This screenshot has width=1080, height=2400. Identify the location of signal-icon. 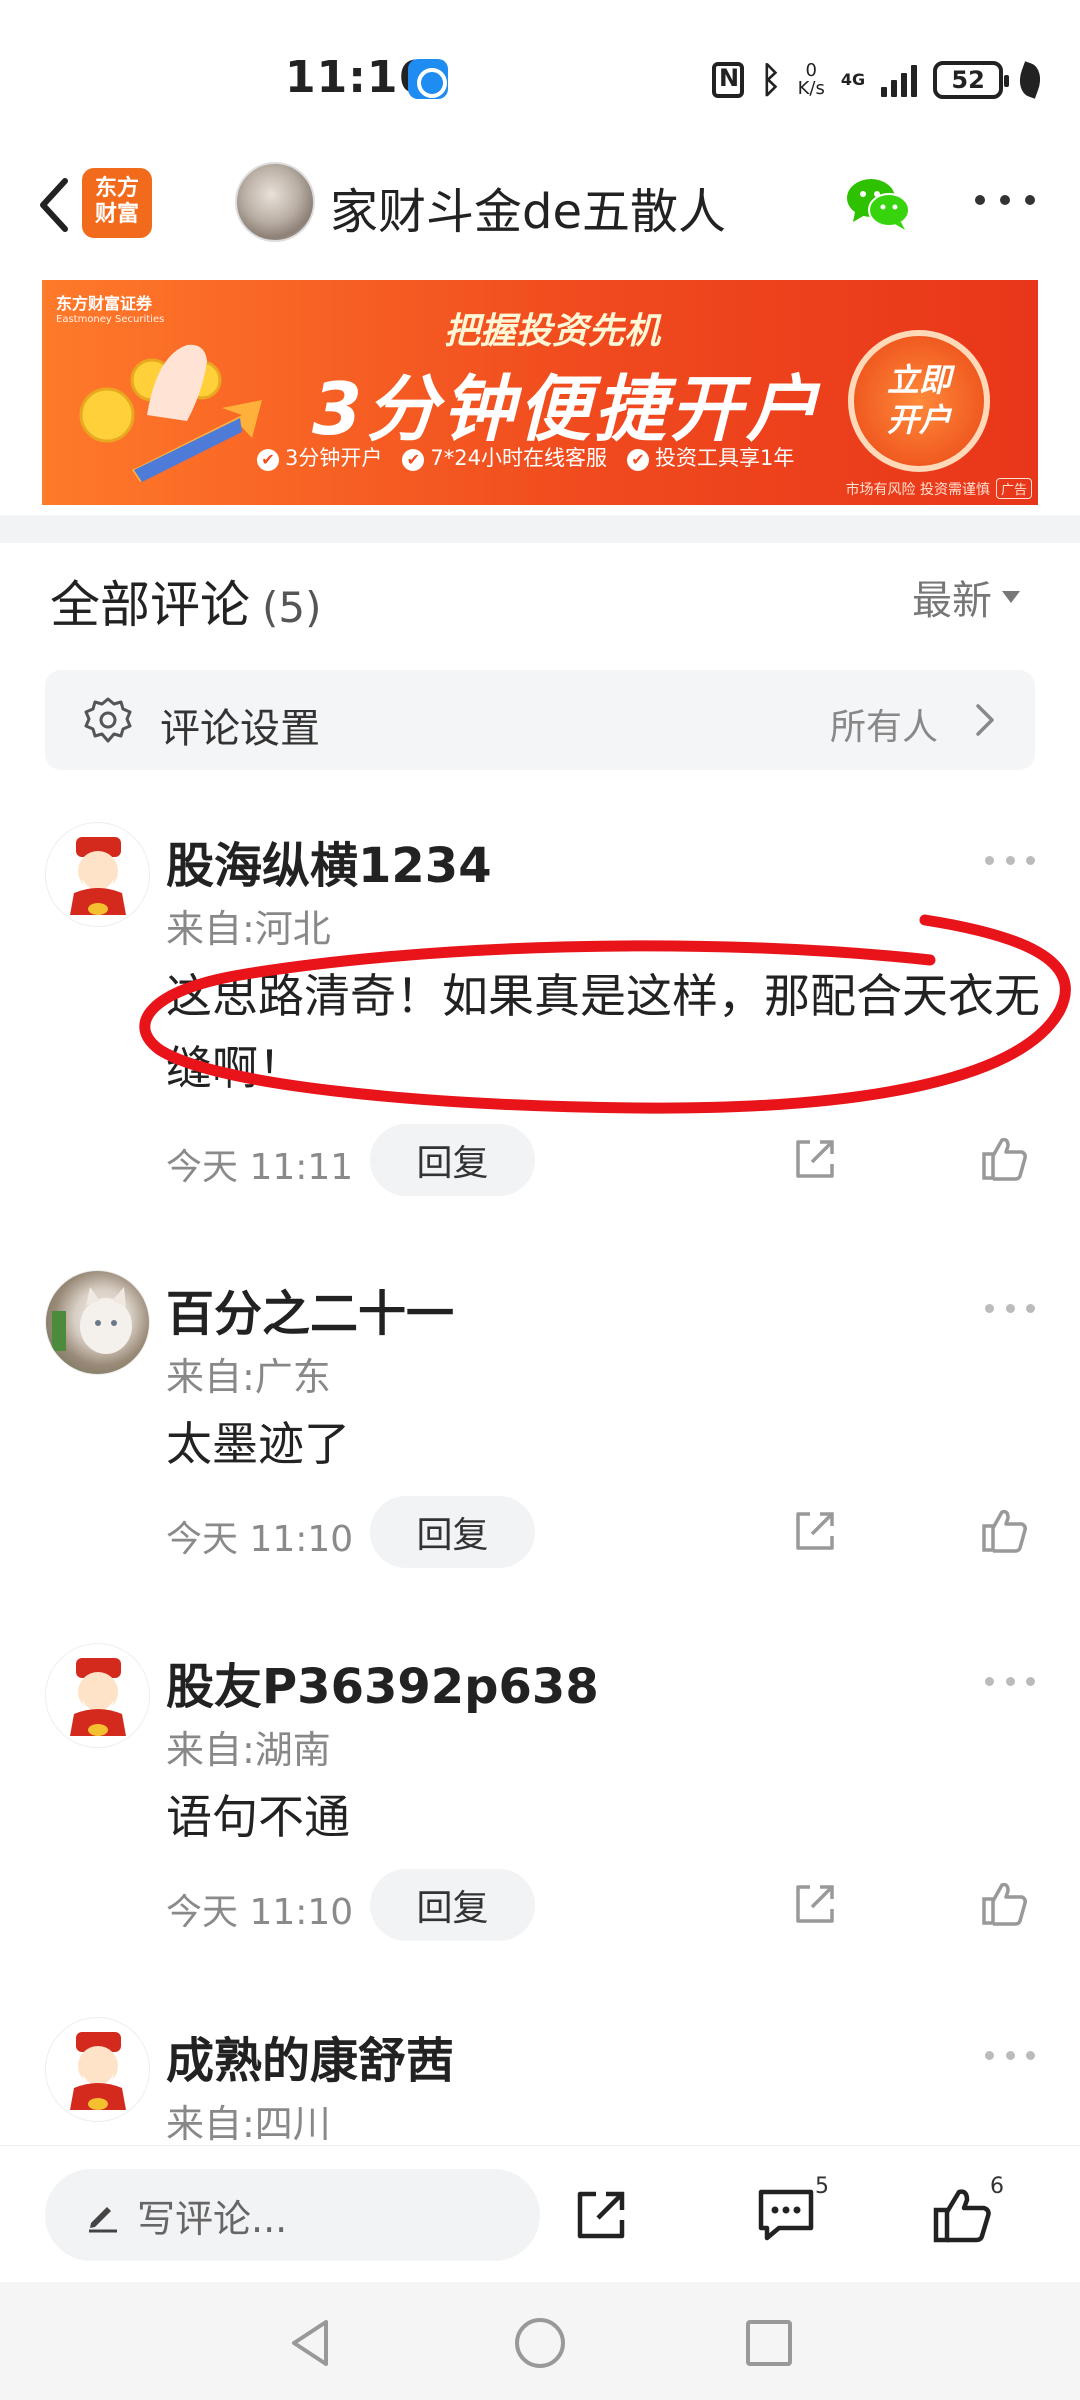
(899, 80).